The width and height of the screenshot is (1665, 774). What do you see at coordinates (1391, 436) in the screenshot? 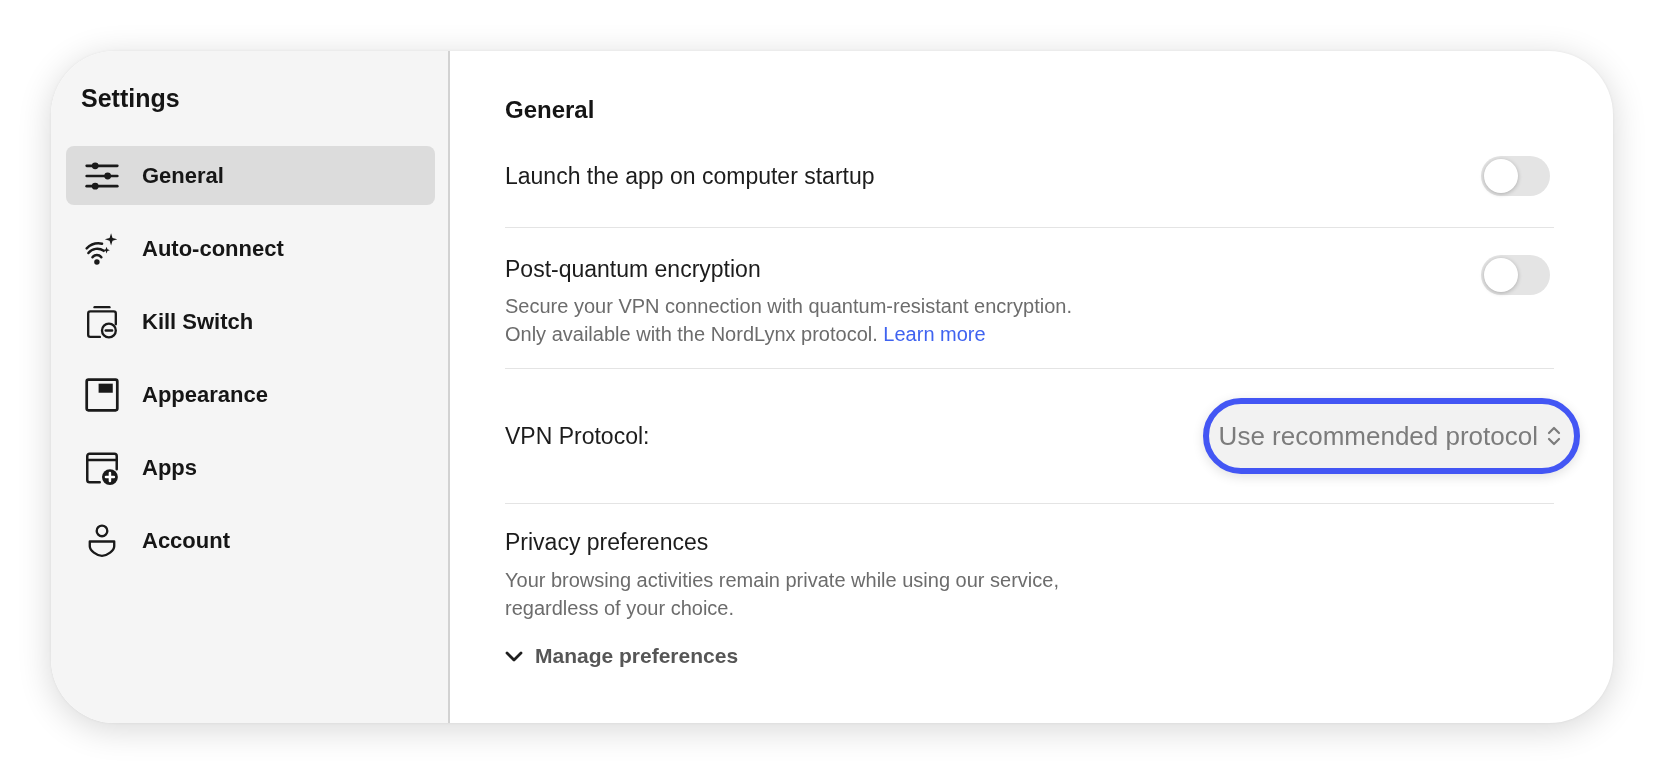
I see `protocol-select: Use recommended protocol` at bounding box center [1391, 436].